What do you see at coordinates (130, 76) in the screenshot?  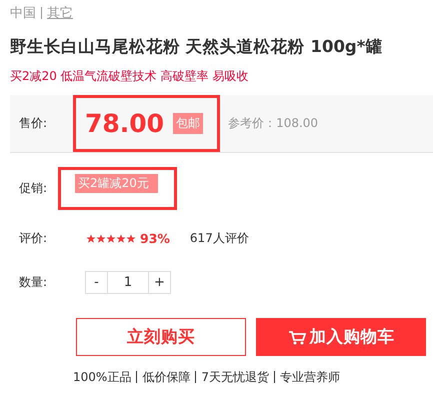 I see `product-subtitle: 买2减20 低温气流破壁技术 高破壁率 易吸收` at bounding box center [130, 76].